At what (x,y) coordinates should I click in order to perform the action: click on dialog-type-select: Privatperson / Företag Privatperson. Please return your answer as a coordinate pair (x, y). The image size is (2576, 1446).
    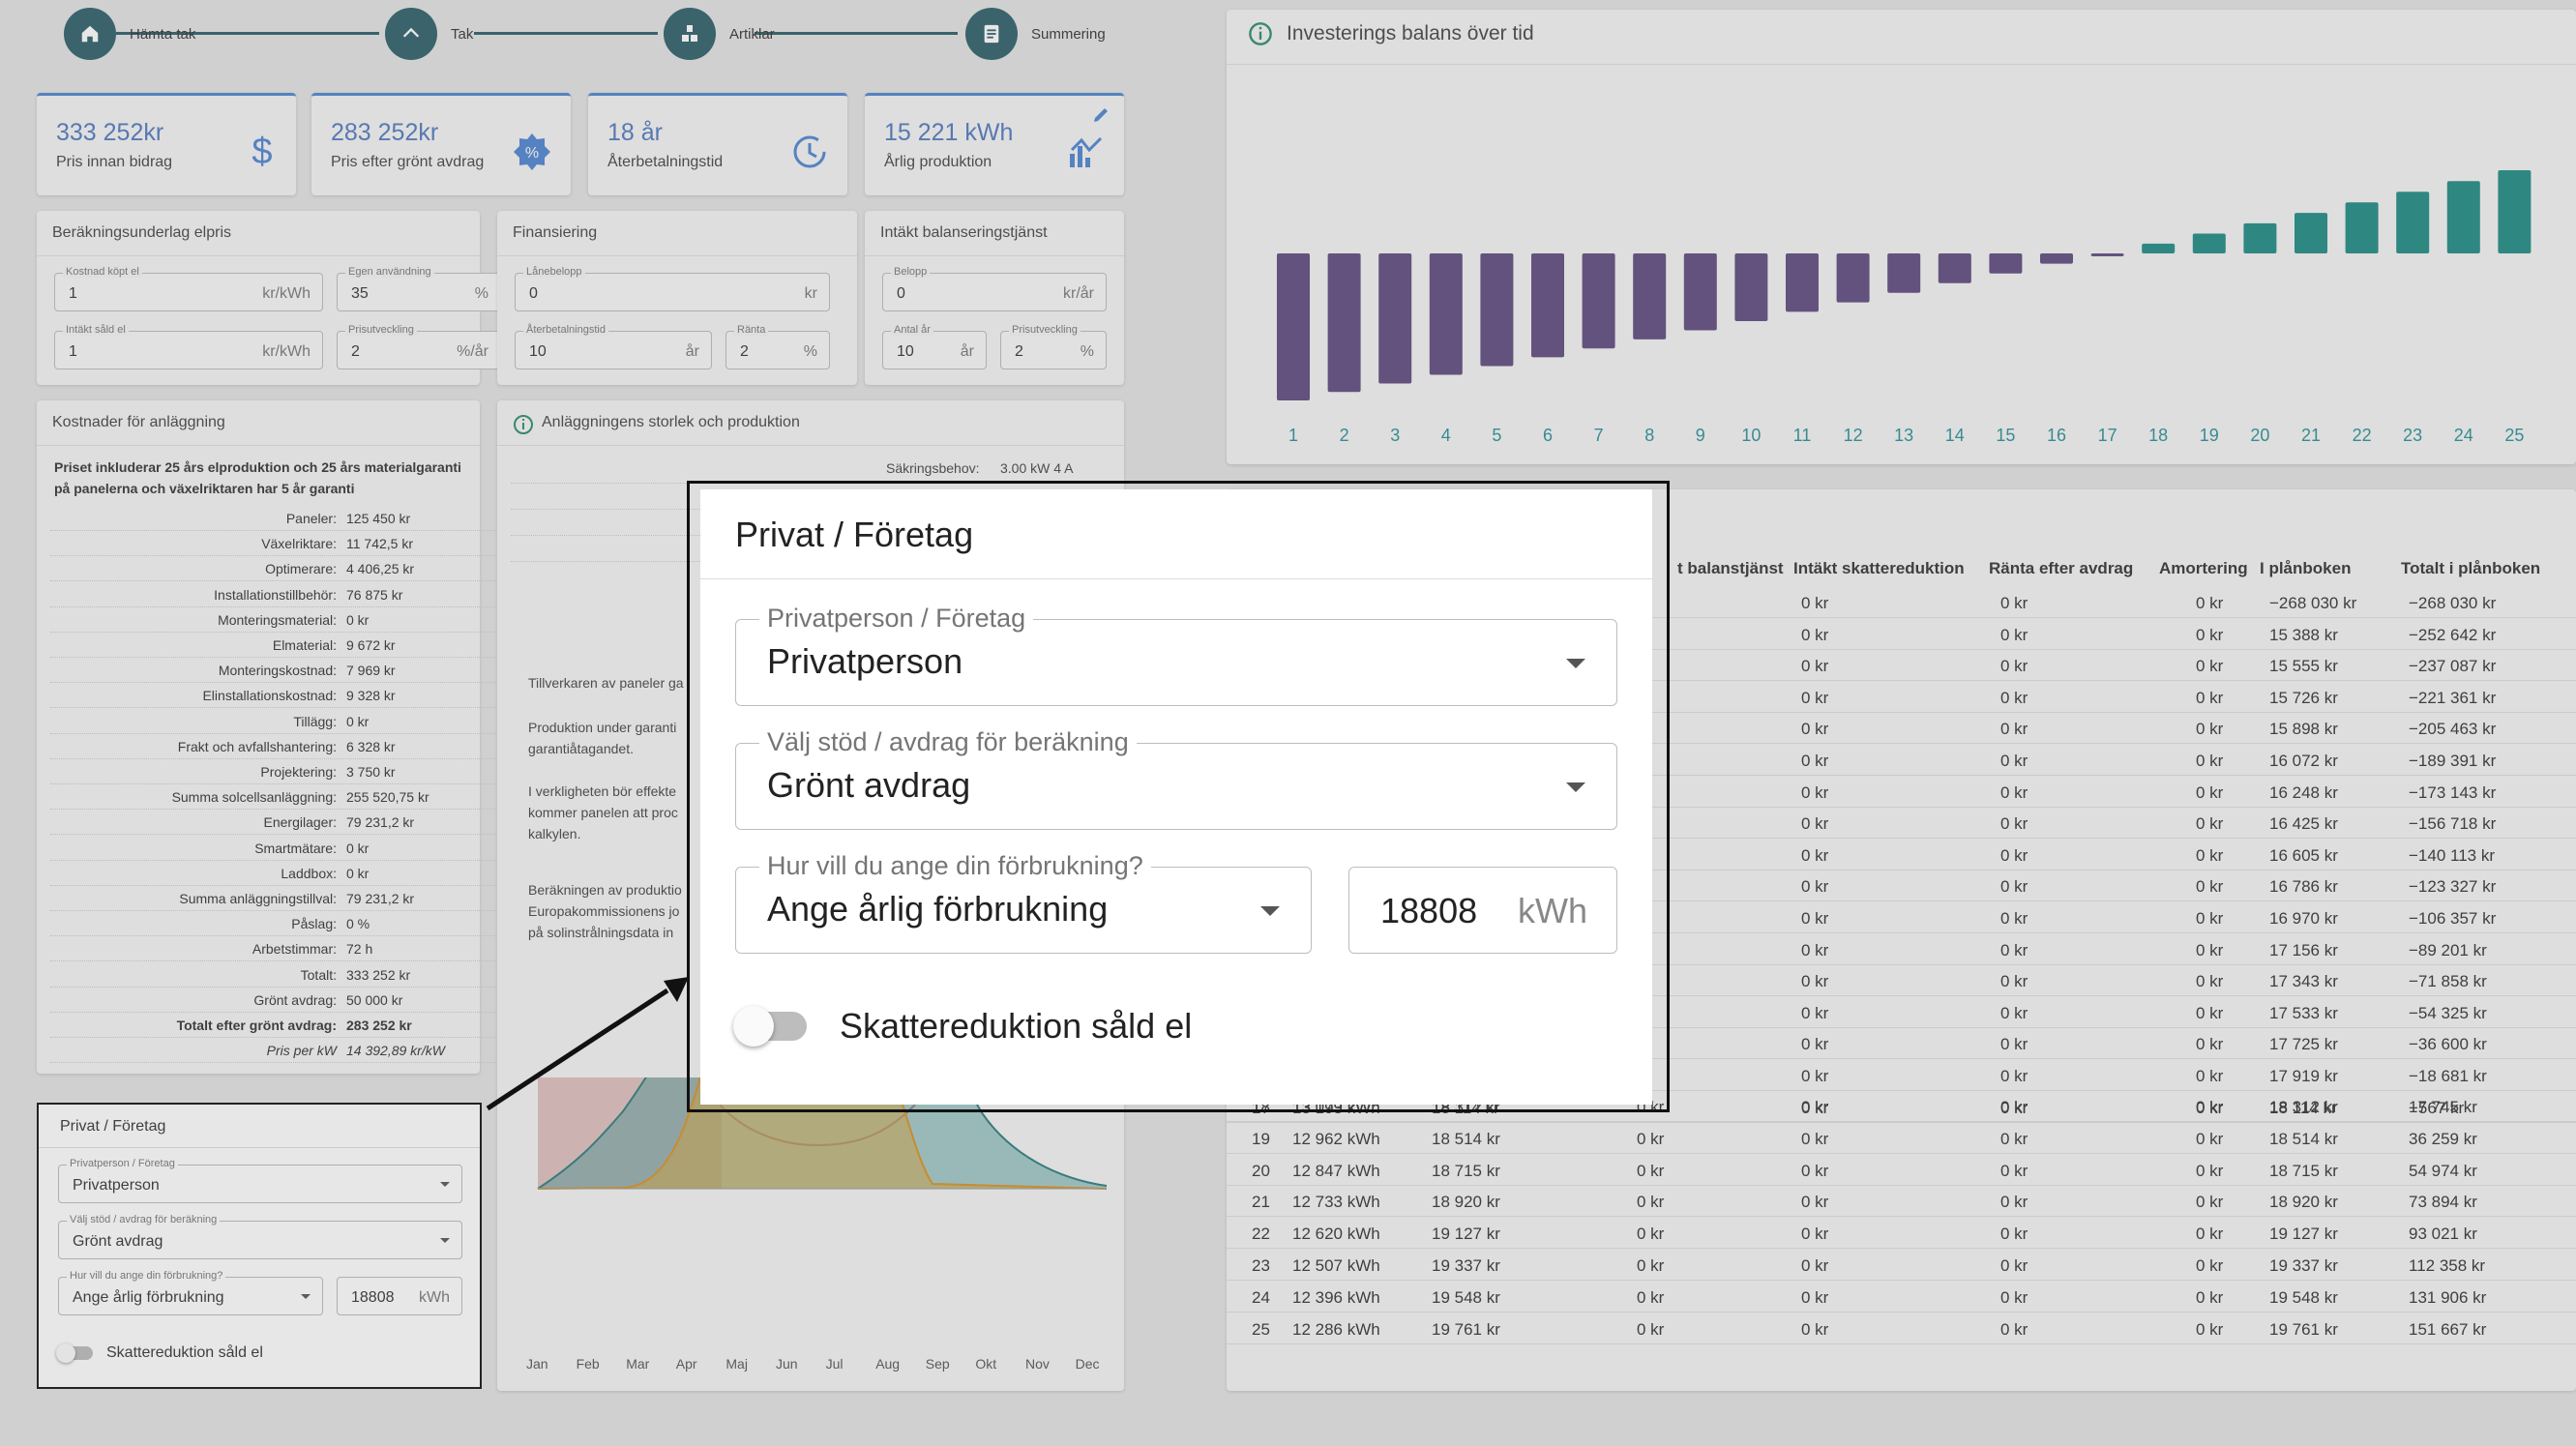
    Looking at the image, I should click on (1176, 655).